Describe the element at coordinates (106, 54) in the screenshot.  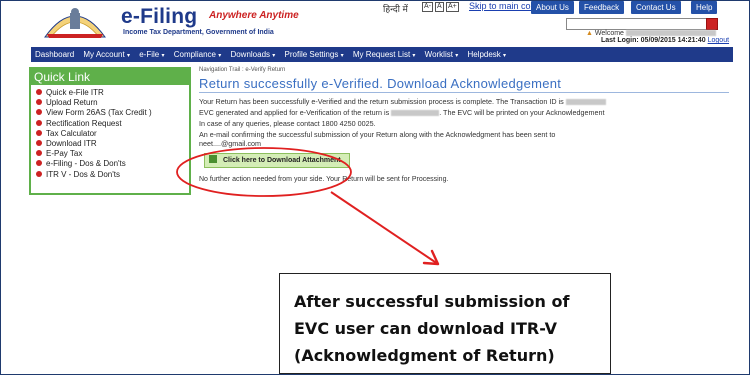
I see `nav-my-account: My Account ▾` at that location.